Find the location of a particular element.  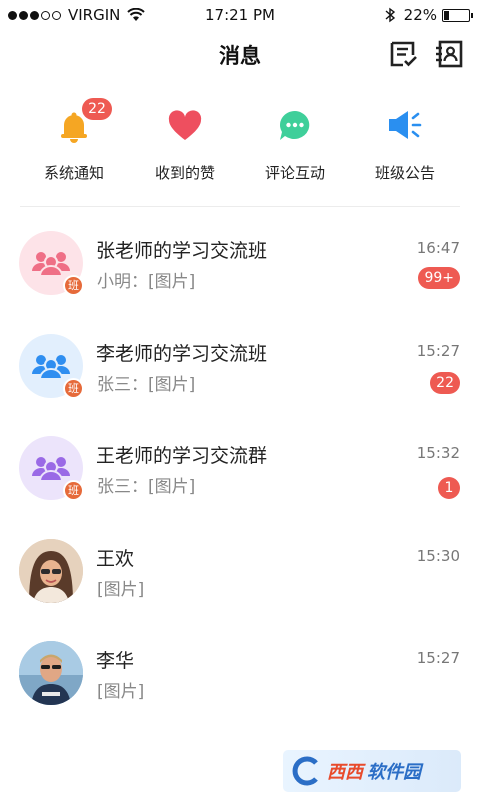

quick-entry-label: 系统通知 is located at coordinates (73, 173).